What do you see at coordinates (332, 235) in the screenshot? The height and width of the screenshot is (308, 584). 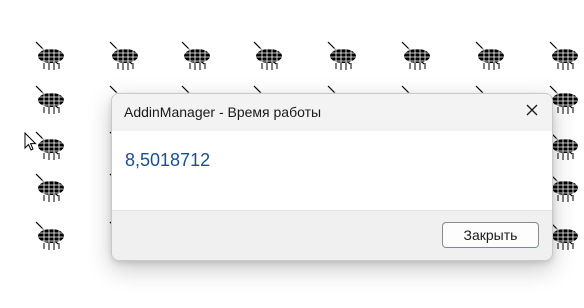 I see `dialog-footer: Закрыть` at bounding box center [332, 235].